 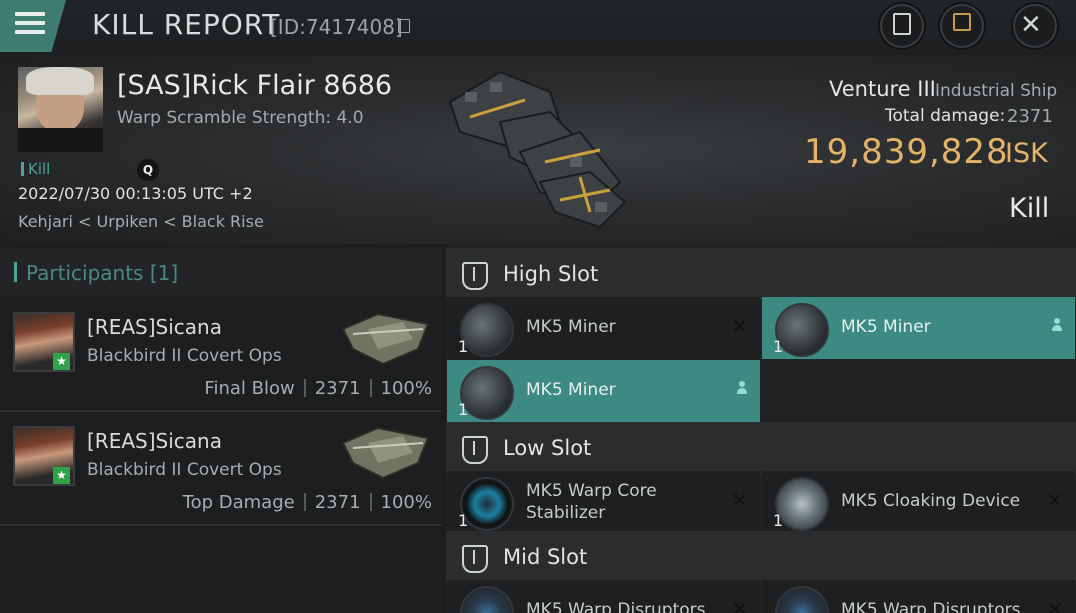 What do you see at coordinates (761, 274) in the screenshot?
I see `high-slot-header: High Slot` at bounding box center [761, 274].